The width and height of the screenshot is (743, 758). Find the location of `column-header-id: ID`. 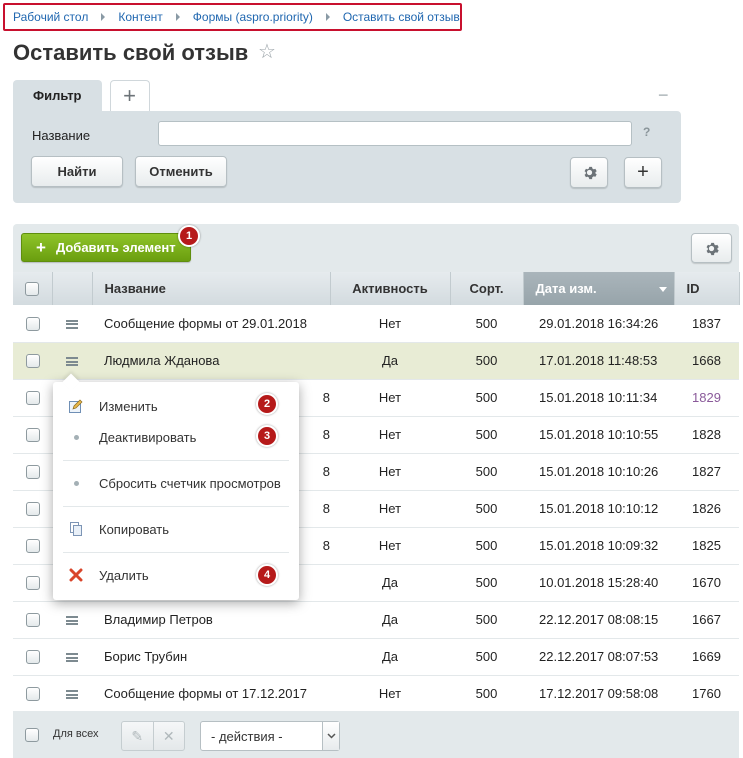

column-header-id: ID is located at coordinates (707, 288).